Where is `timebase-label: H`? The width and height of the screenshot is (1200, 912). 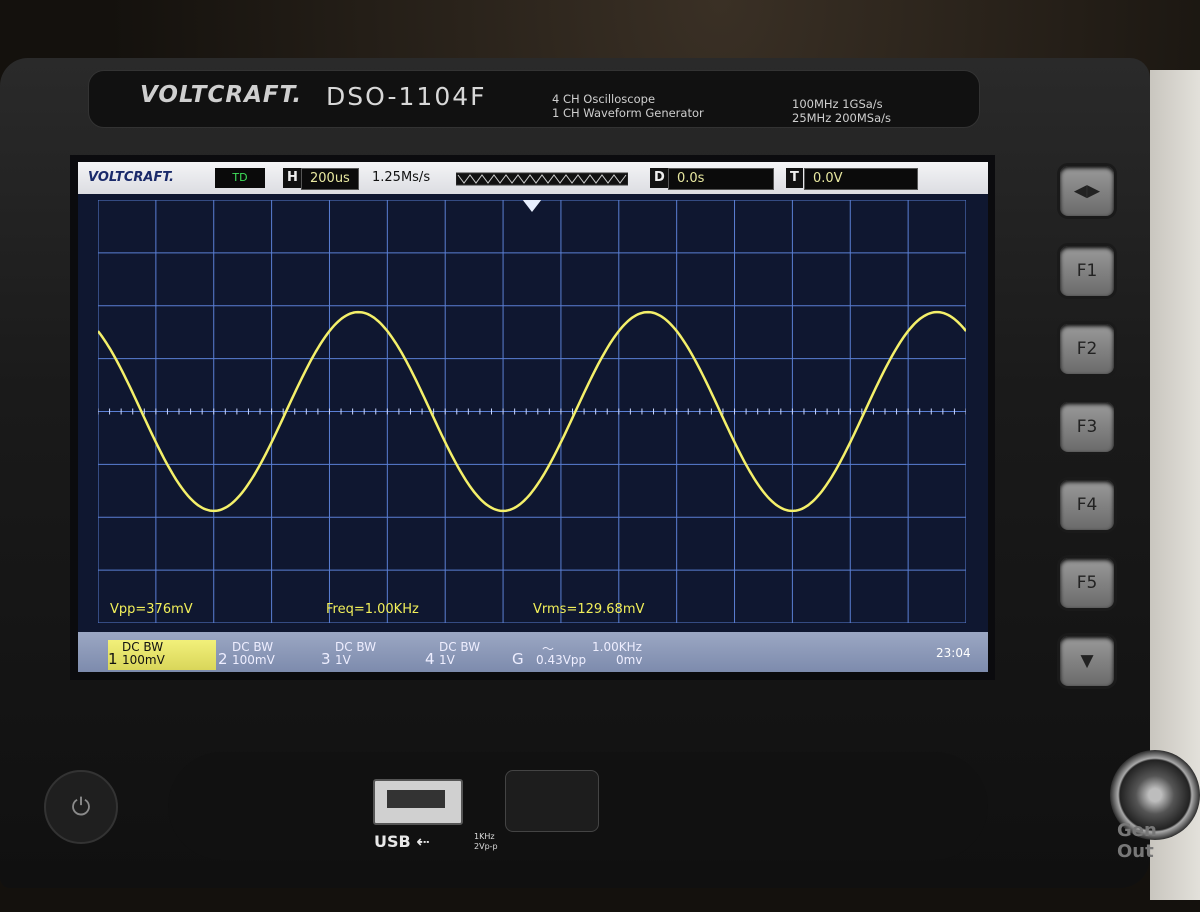
timebase-label: H is located at coordinates (292, 178).